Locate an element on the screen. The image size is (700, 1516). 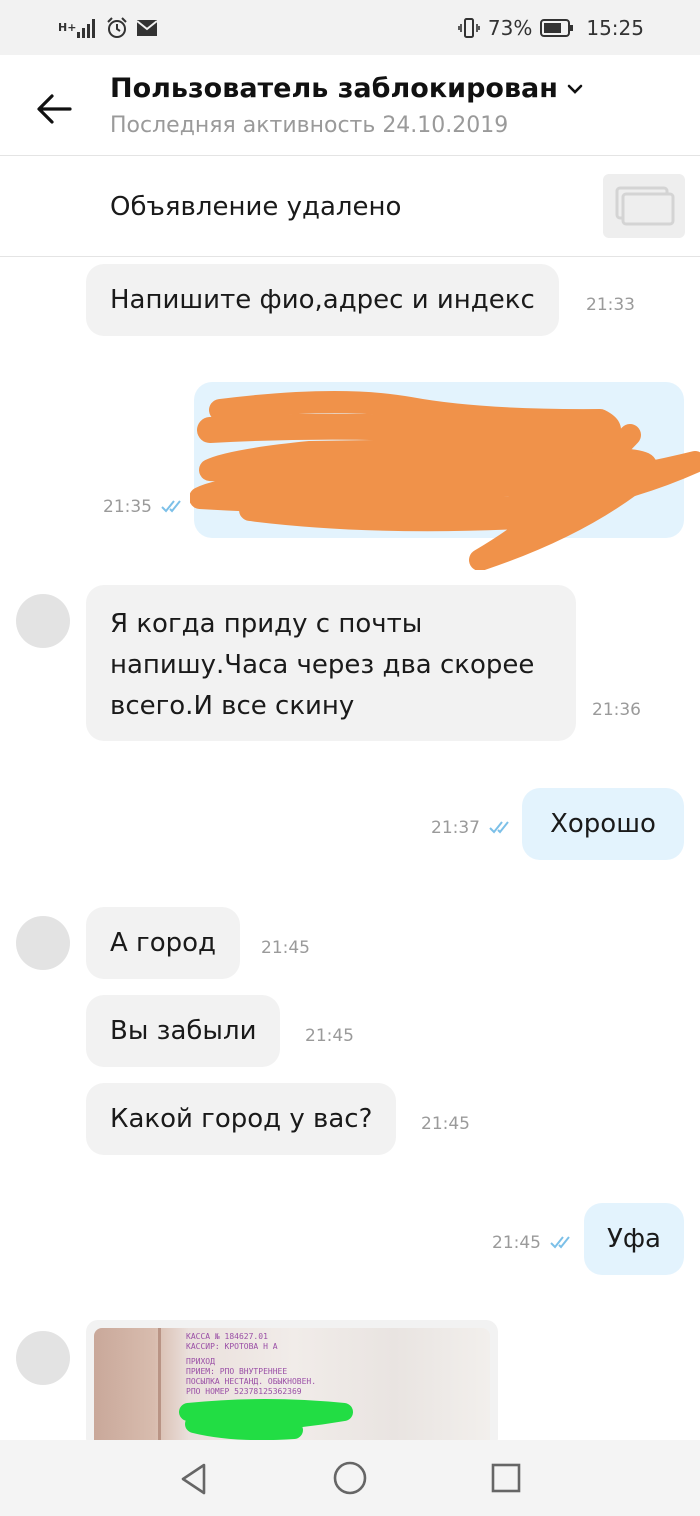
incoming-message: Вы забыли is located at coordinates (183, 1031).